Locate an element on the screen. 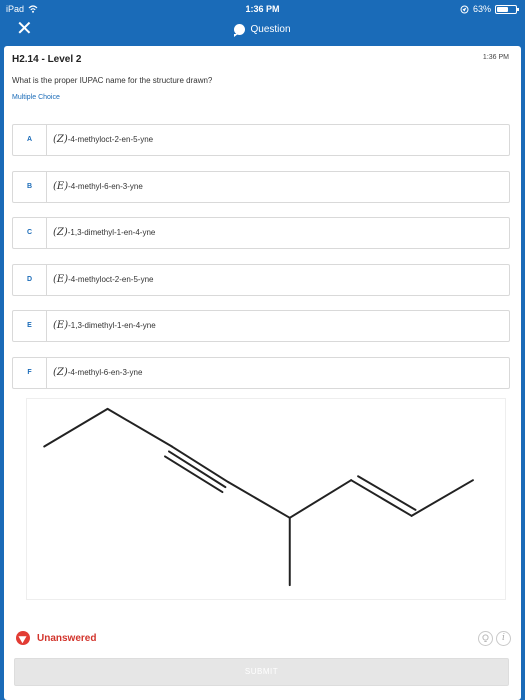  choice-text: (E)-4-methyloct-2-en-5-yne is located at coordinates (103, 280).